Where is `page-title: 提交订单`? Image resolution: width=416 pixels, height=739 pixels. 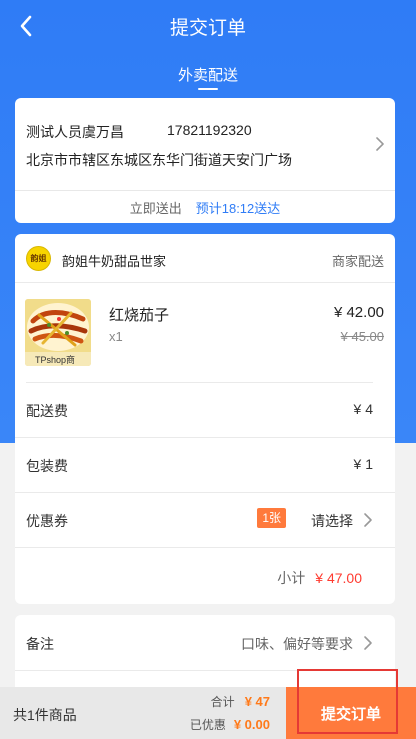
page-title: 提交订单 is located at coordinates (207, 28).